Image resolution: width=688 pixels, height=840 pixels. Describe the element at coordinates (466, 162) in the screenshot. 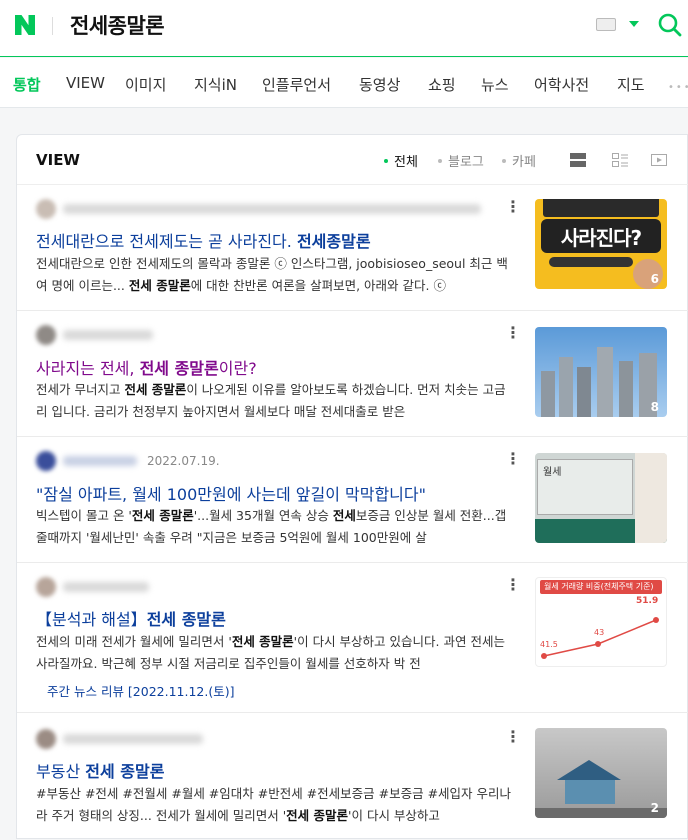

I see `filter-label: 블로그` at that location.